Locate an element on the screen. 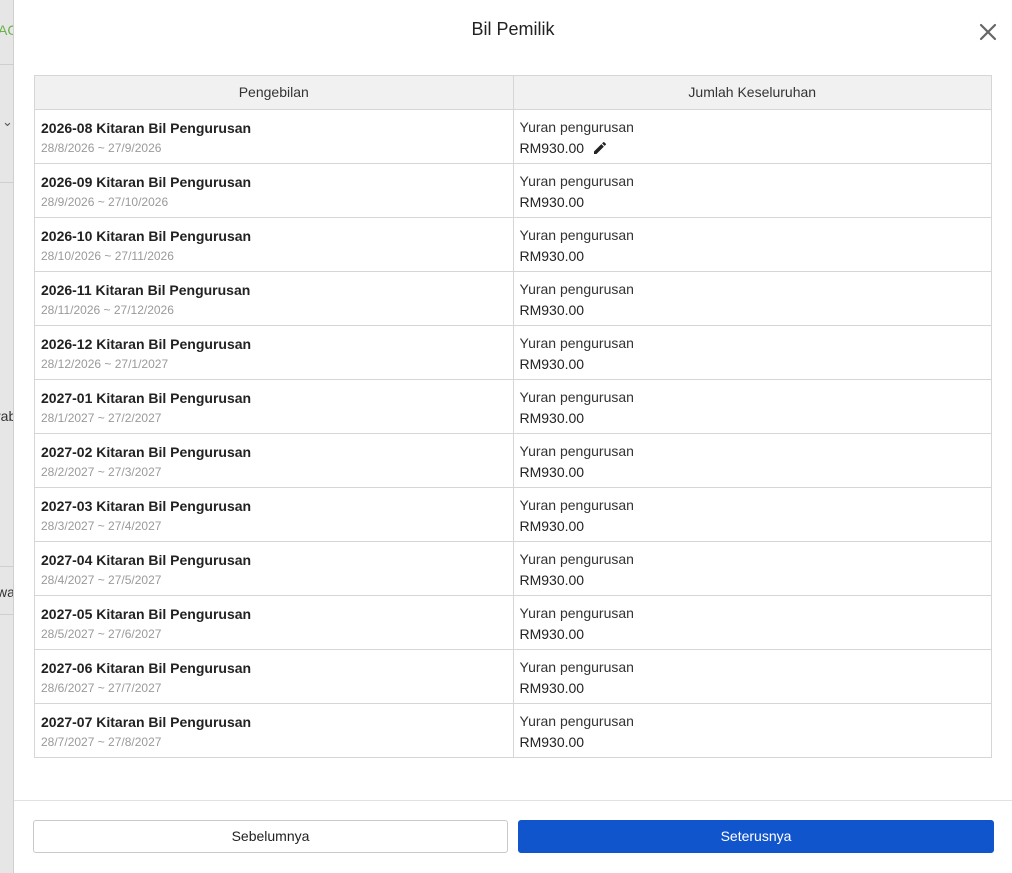 Image resolution: width=1012 pixels, height=873 pixels. billing-cycle-name: 2026-12 Kitaran Bil Pengurusan is located at coordinates (146, 343).